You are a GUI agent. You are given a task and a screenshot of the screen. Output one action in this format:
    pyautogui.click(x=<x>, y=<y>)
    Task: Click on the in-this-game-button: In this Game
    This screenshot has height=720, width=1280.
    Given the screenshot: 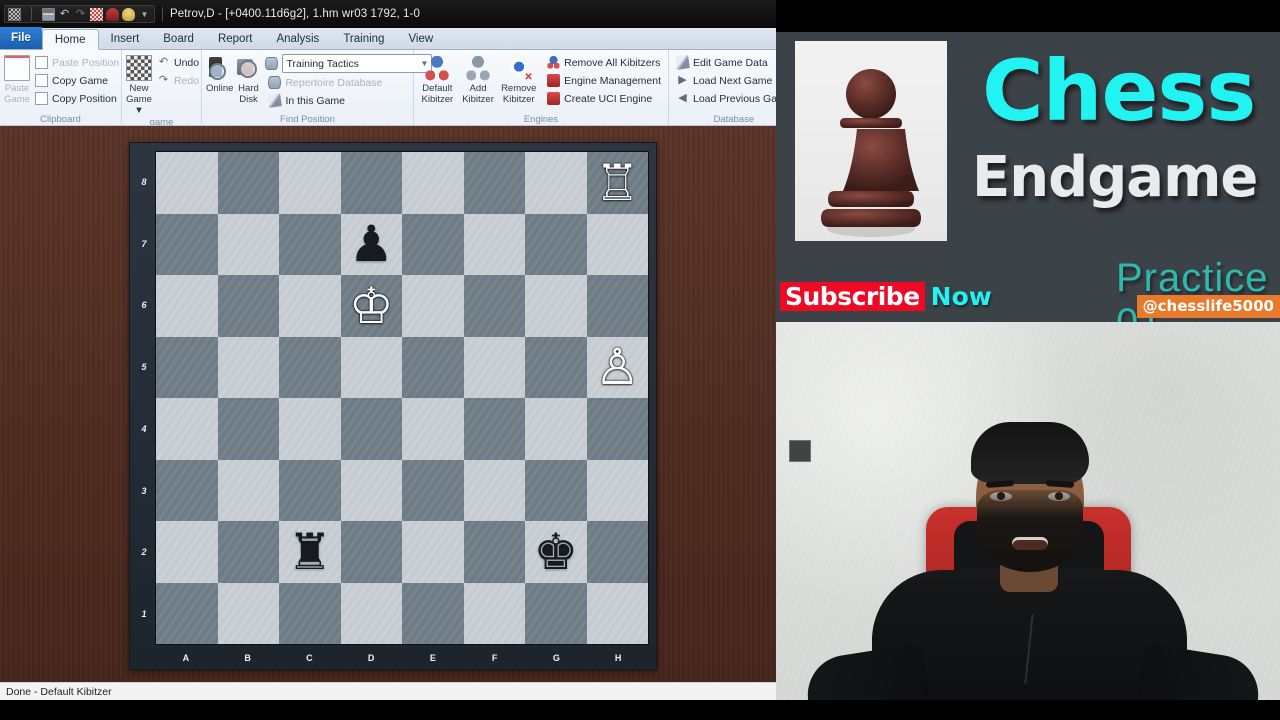 What is the action you would take?
    pyautogui.click(x=348, y=100)
    